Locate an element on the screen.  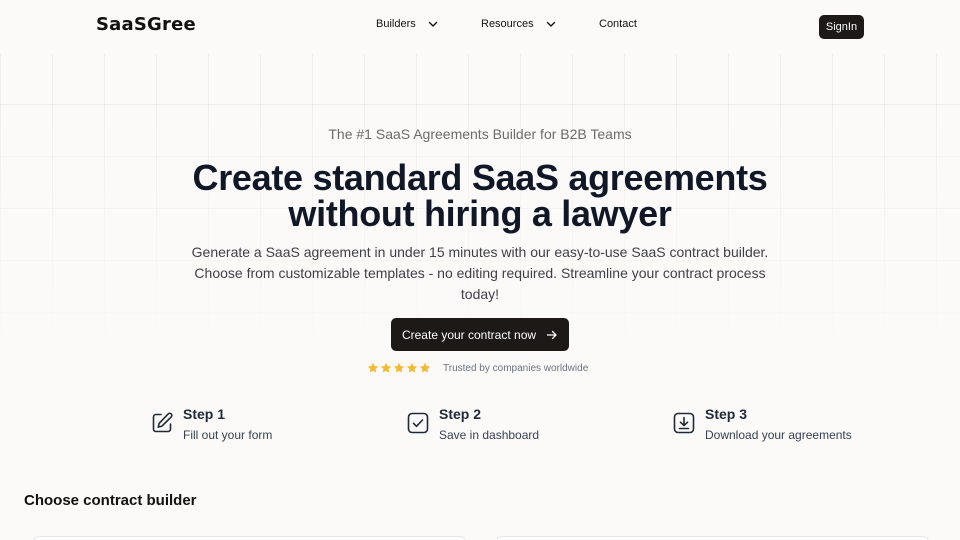
trust-text: Trusted by companies worldwide is located at coordinates (516, 368).